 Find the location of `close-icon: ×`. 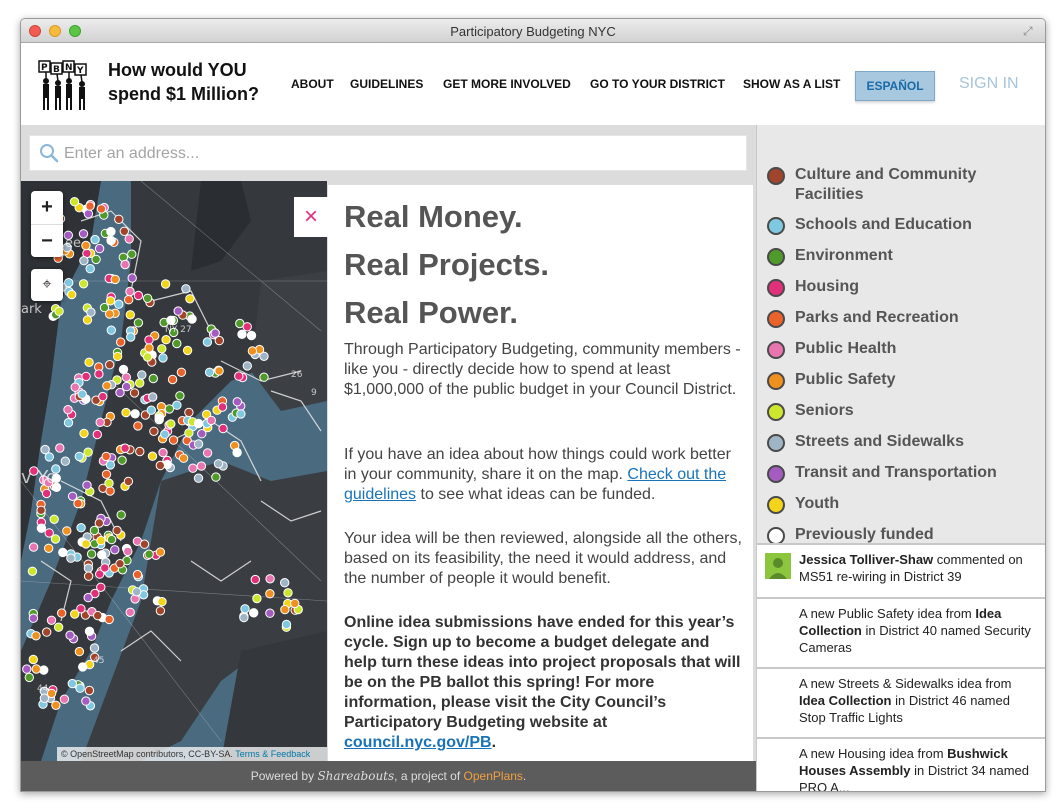

close-icon: × is located at coordinates (311, 217).